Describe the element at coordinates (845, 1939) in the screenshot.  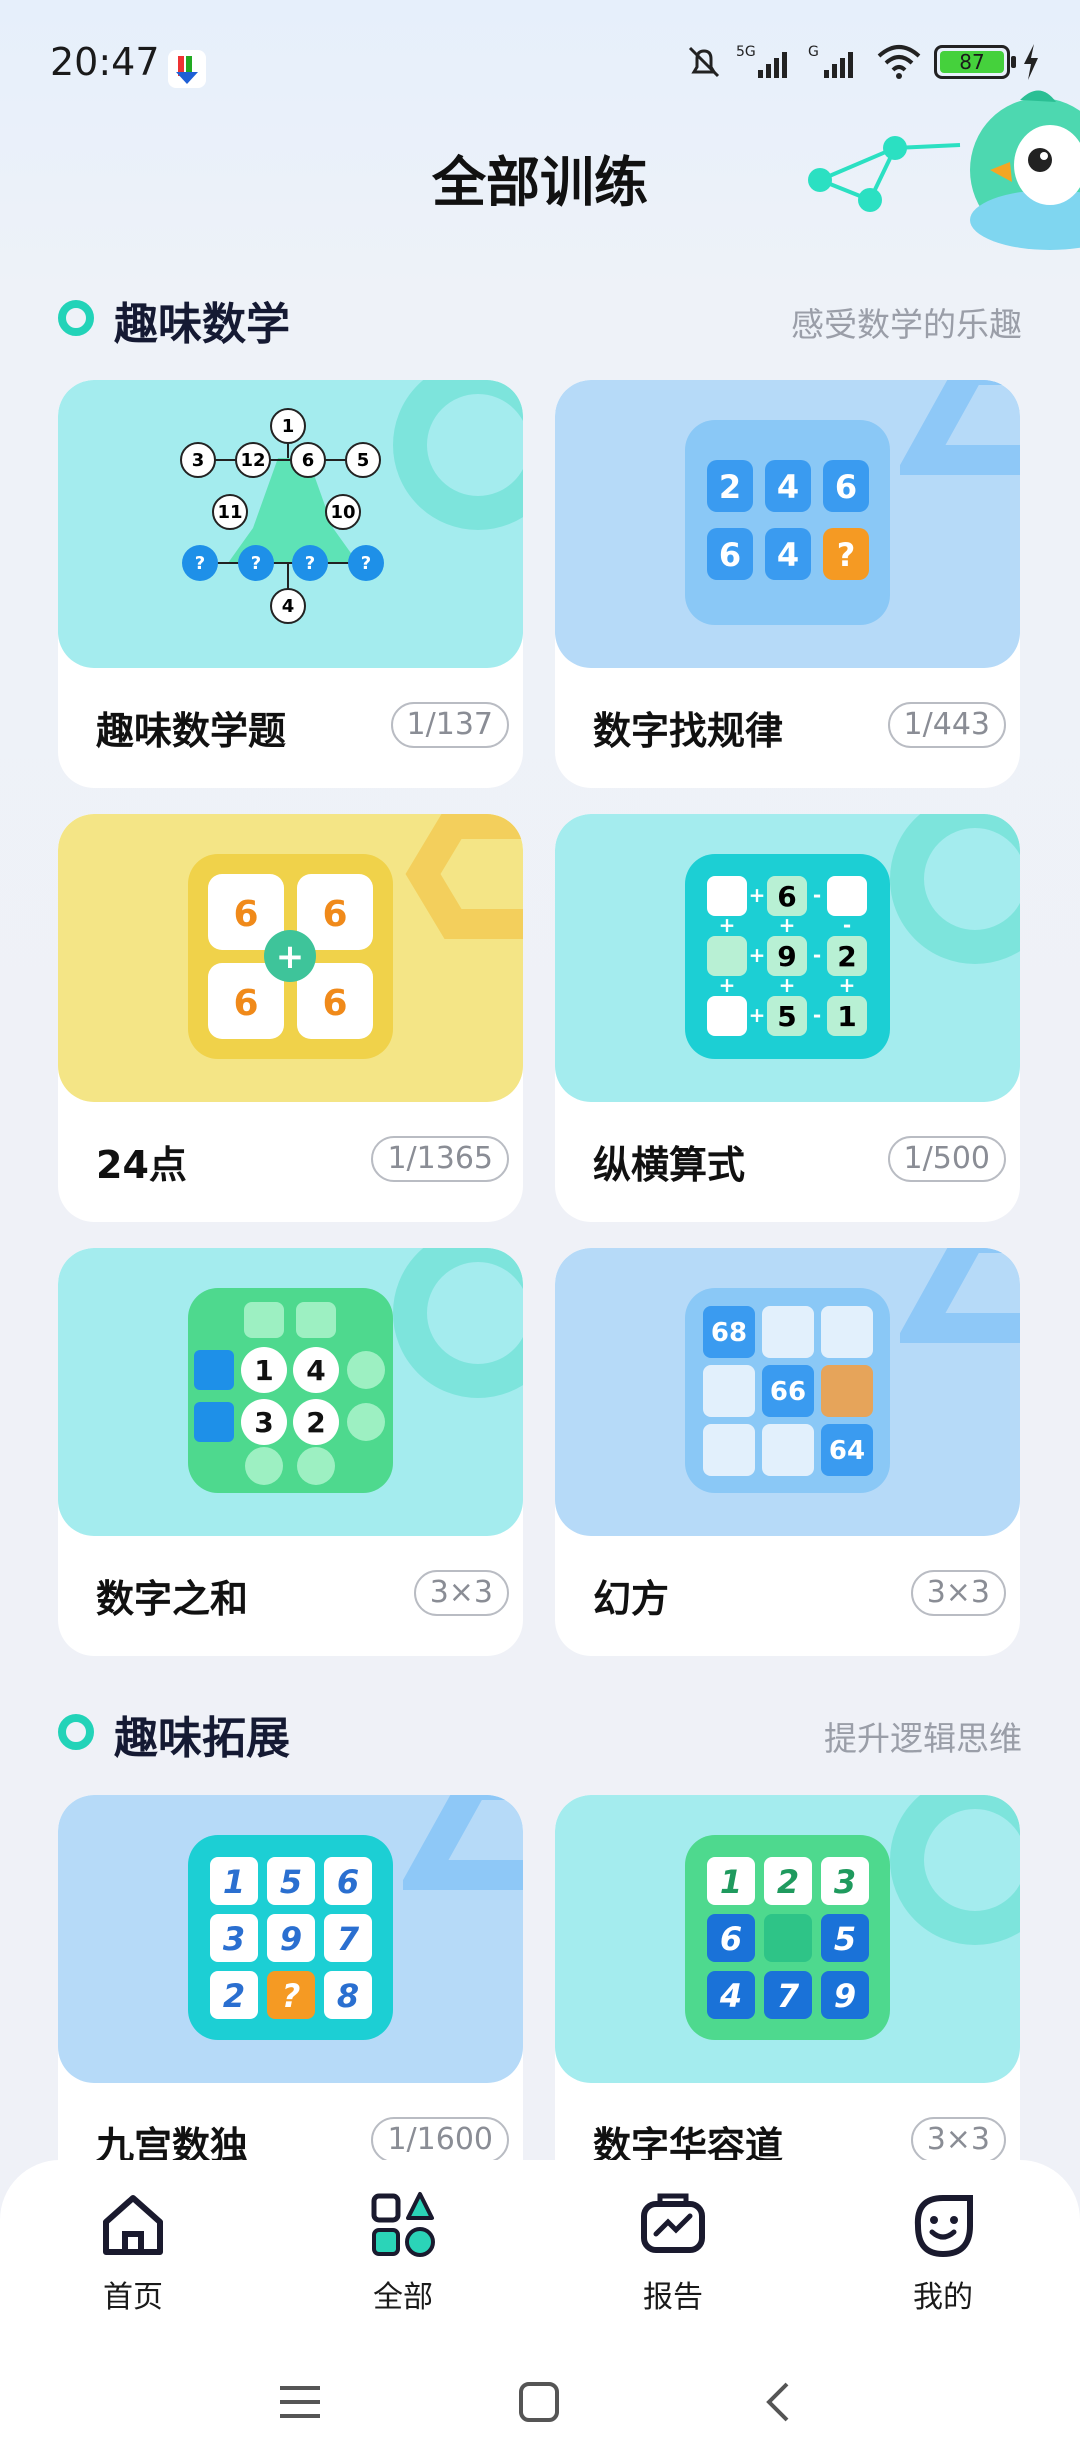
I see `klotski-num: 5` at that location.